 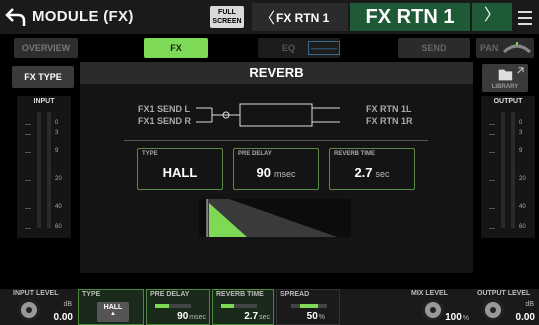 I want to click on reverb-time-slider, so click(x=239, y=306).